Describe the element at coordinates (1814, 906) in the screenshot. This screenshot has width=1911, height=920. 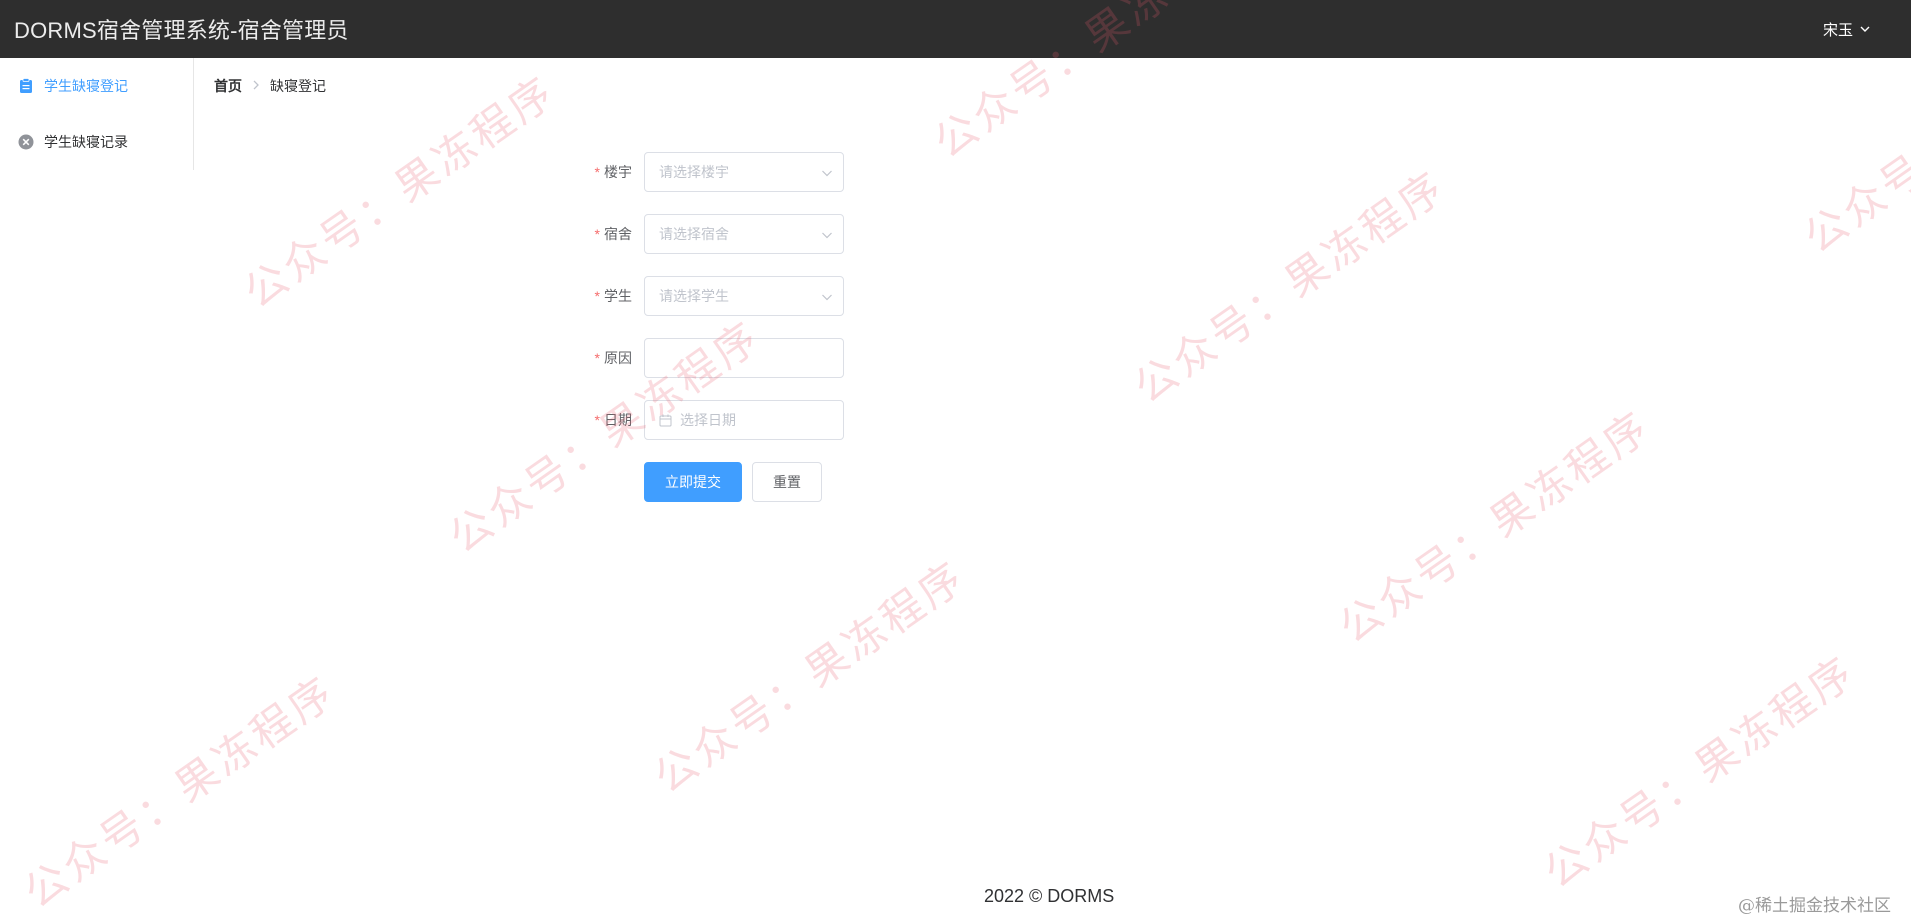
I see `site-watermark: @稀土掘金技术社区` at that location.